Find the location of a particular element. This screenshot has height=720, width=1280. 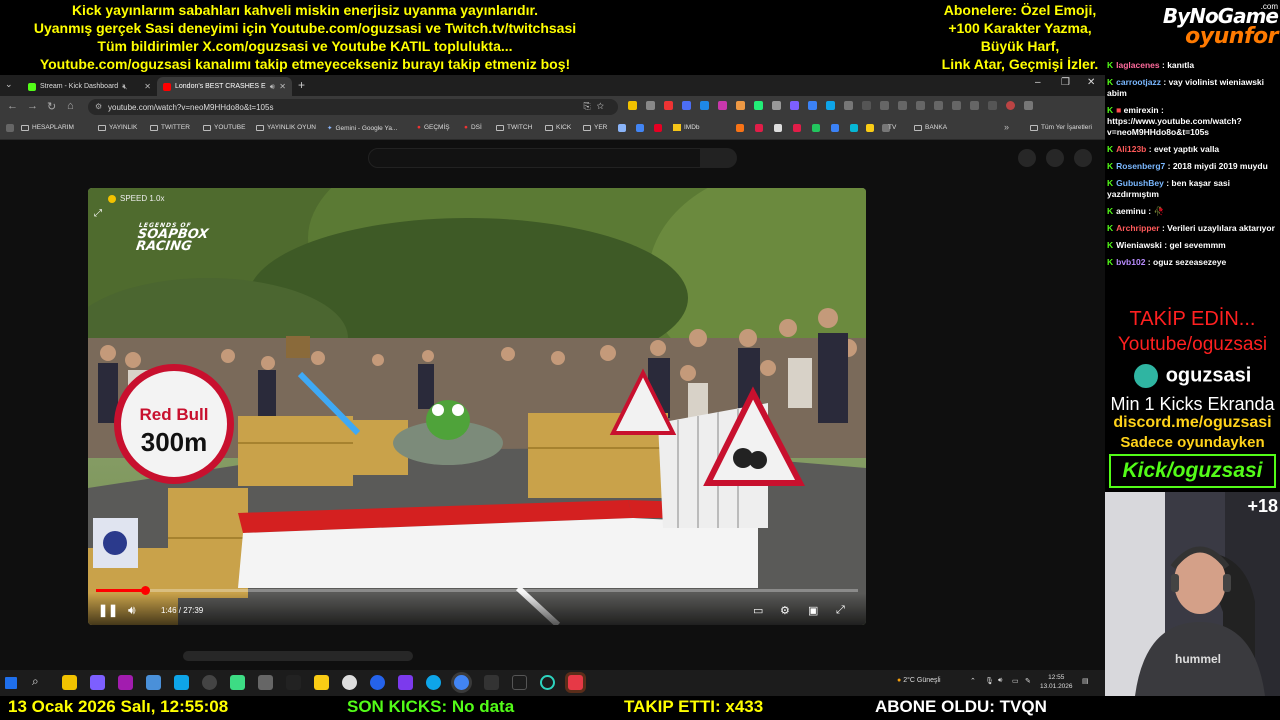

site-info-icon: ⚙ is located at coordinates (98, 106).